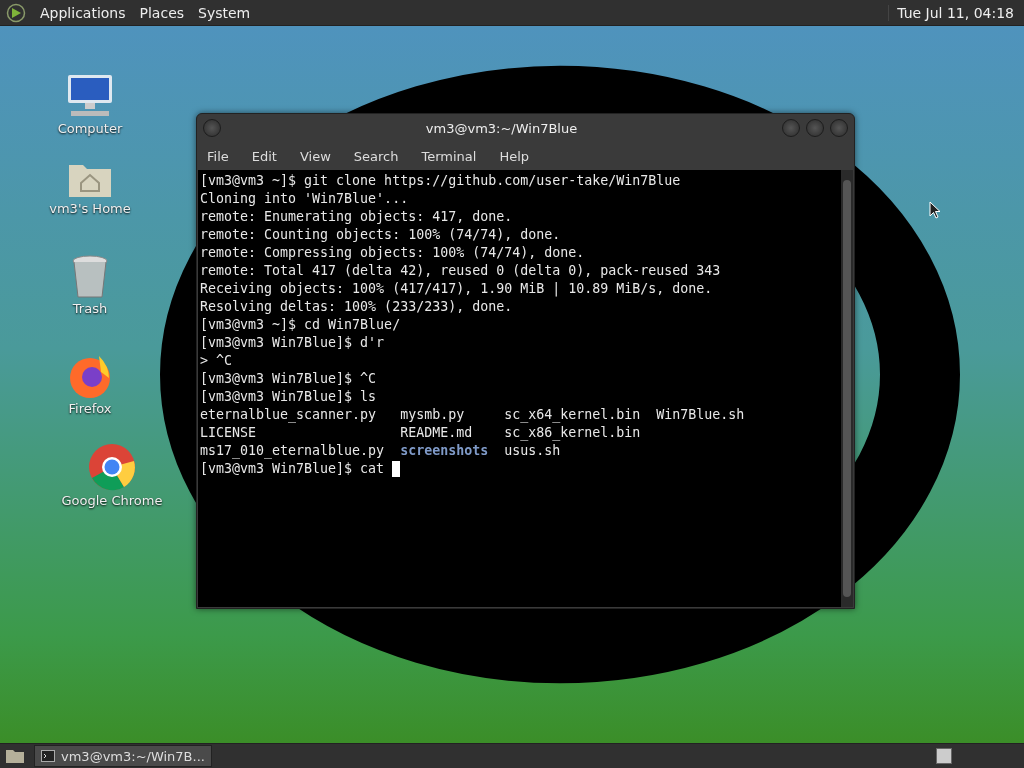 The image size is (1024, 768). I want to click on file-name: Win7Blue.sh, so click(700, 415).